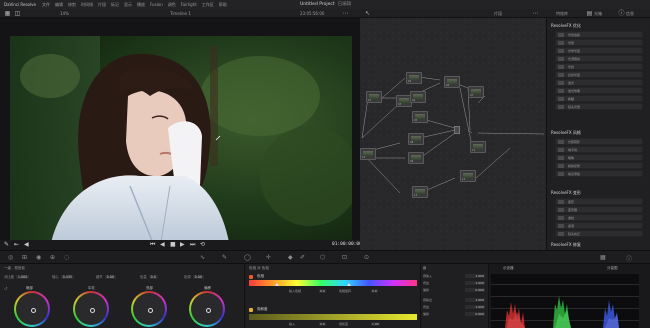  Describe the element at coordinates (368, 154) in the screenshot. I see `node-10: 10` at that location.